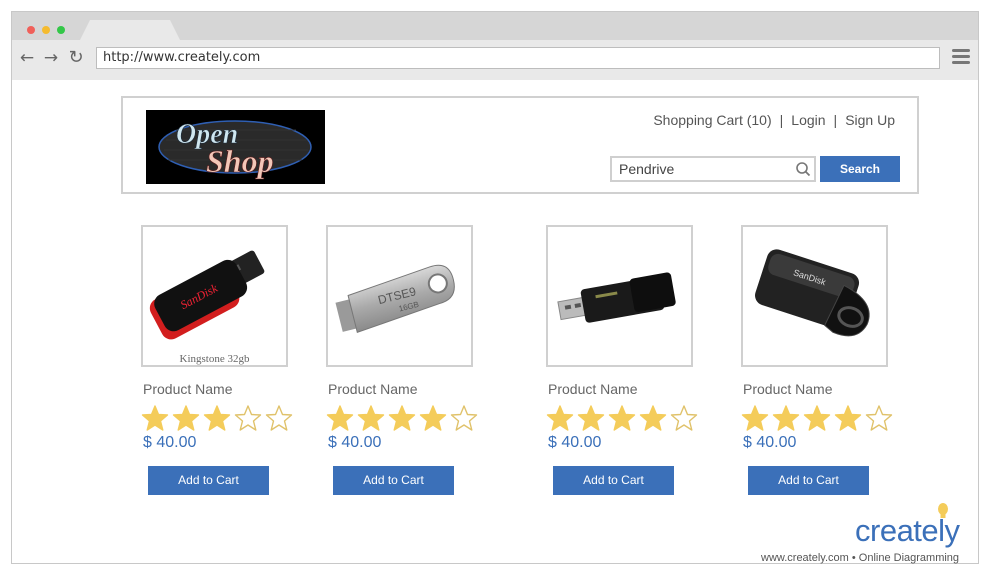  What do you see at coordinates (713, 169) in the screenshot?
I see `search-input: Pendrive` at bounding box center [713, 169].